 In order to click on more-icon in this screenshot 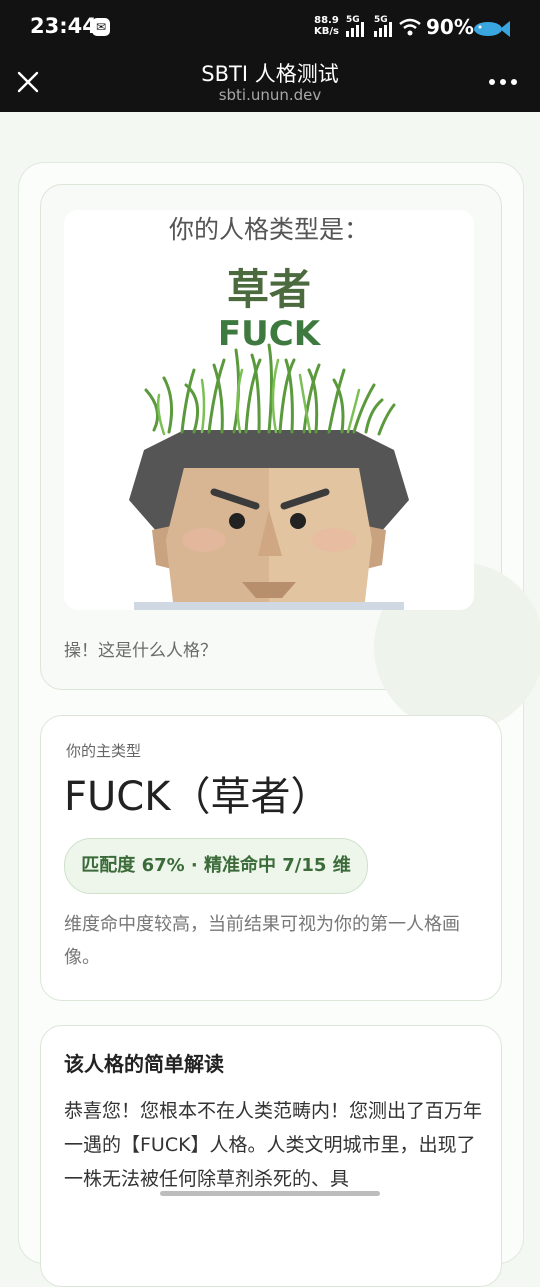, I will do `click(503, 82)`.